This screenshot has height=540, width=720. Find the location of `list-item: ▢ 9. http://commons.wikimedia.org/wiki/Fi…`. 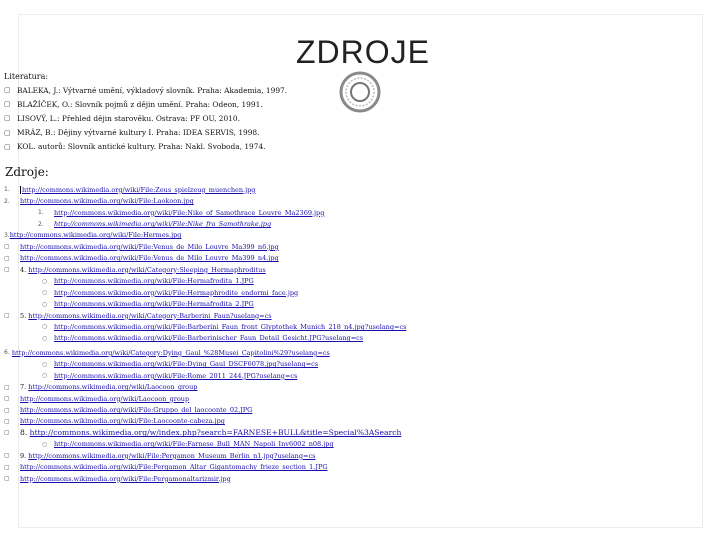

list-item: ▢ 9. http://commons.wikimedia.org/wiki/Fi… is located at coordinates (360, 455).